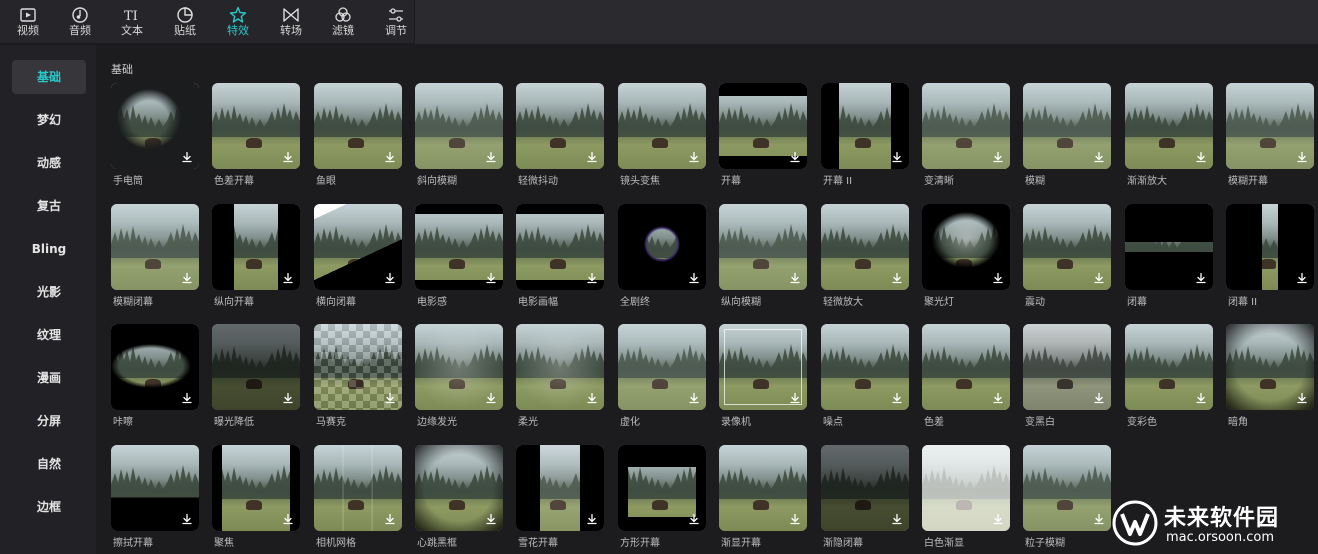 The height and width of the screenshot is (554, 1318). Describe the element at coordinates (28, 22) in the screenshot. I see `tab-video: 视频` at that location.